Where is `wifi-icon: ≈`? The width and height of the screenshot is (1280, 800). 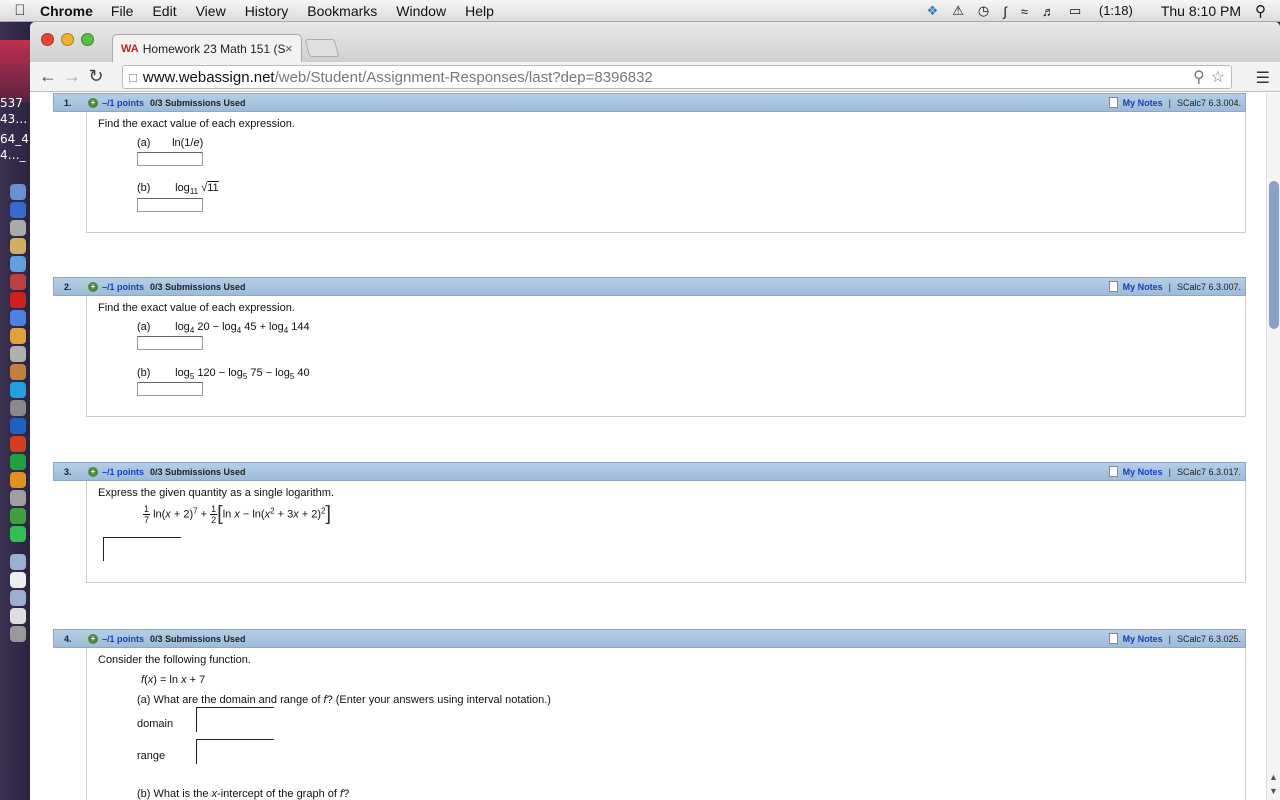 wifi-icon: ≈ is located at coordinates (1024, 11).